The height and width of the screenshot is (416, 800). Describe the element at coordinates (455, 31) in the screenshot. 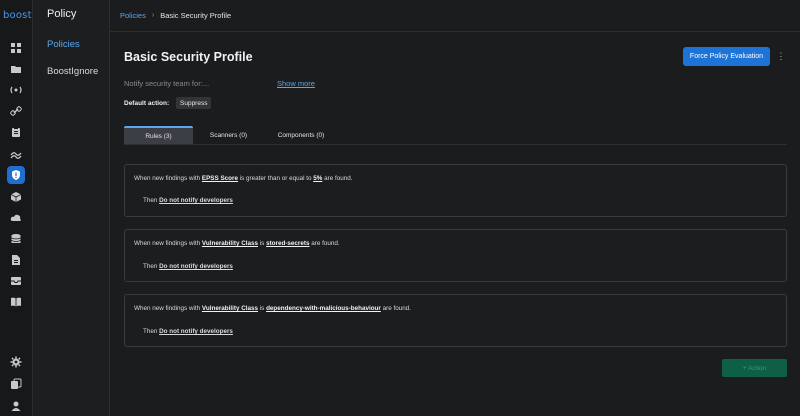

I see `header-divider` at that location.